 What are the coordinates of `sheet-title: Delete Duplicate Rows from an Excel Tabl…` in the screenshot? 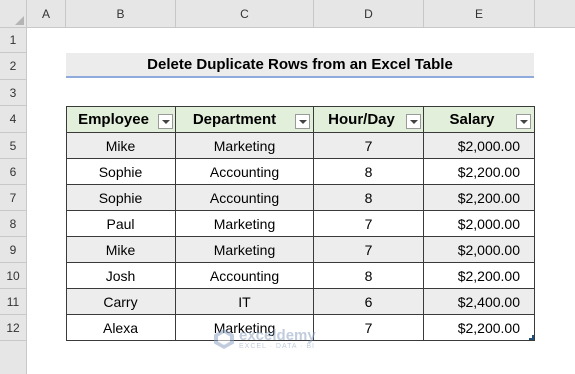 It's located at (300, 65).